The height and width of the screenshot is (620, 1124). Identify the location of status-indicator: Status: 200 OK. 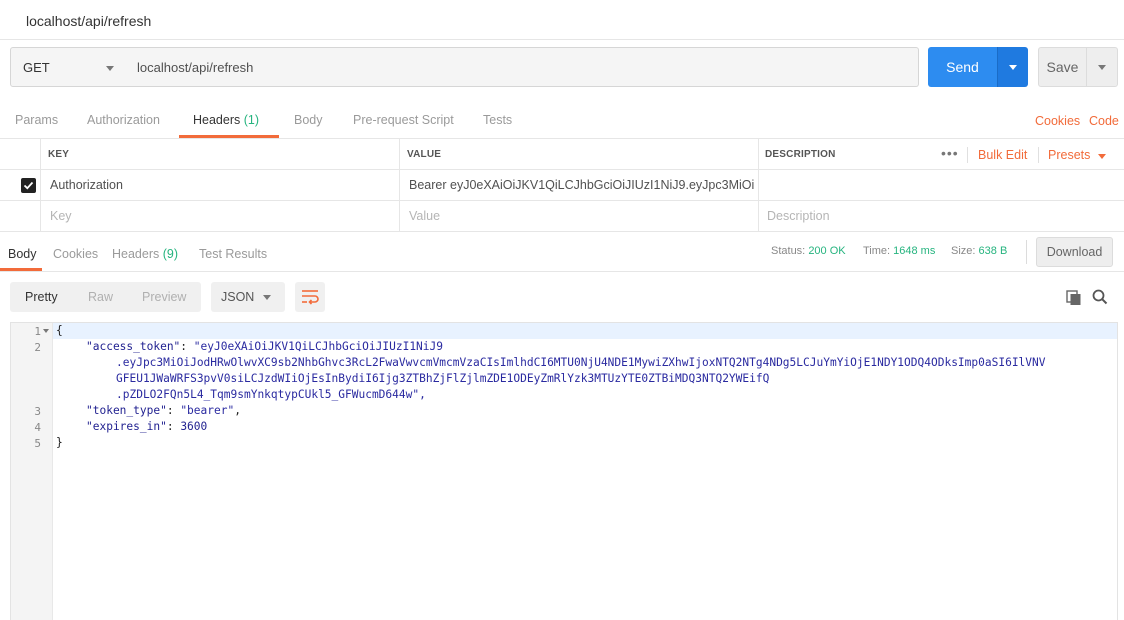
(808, 251).